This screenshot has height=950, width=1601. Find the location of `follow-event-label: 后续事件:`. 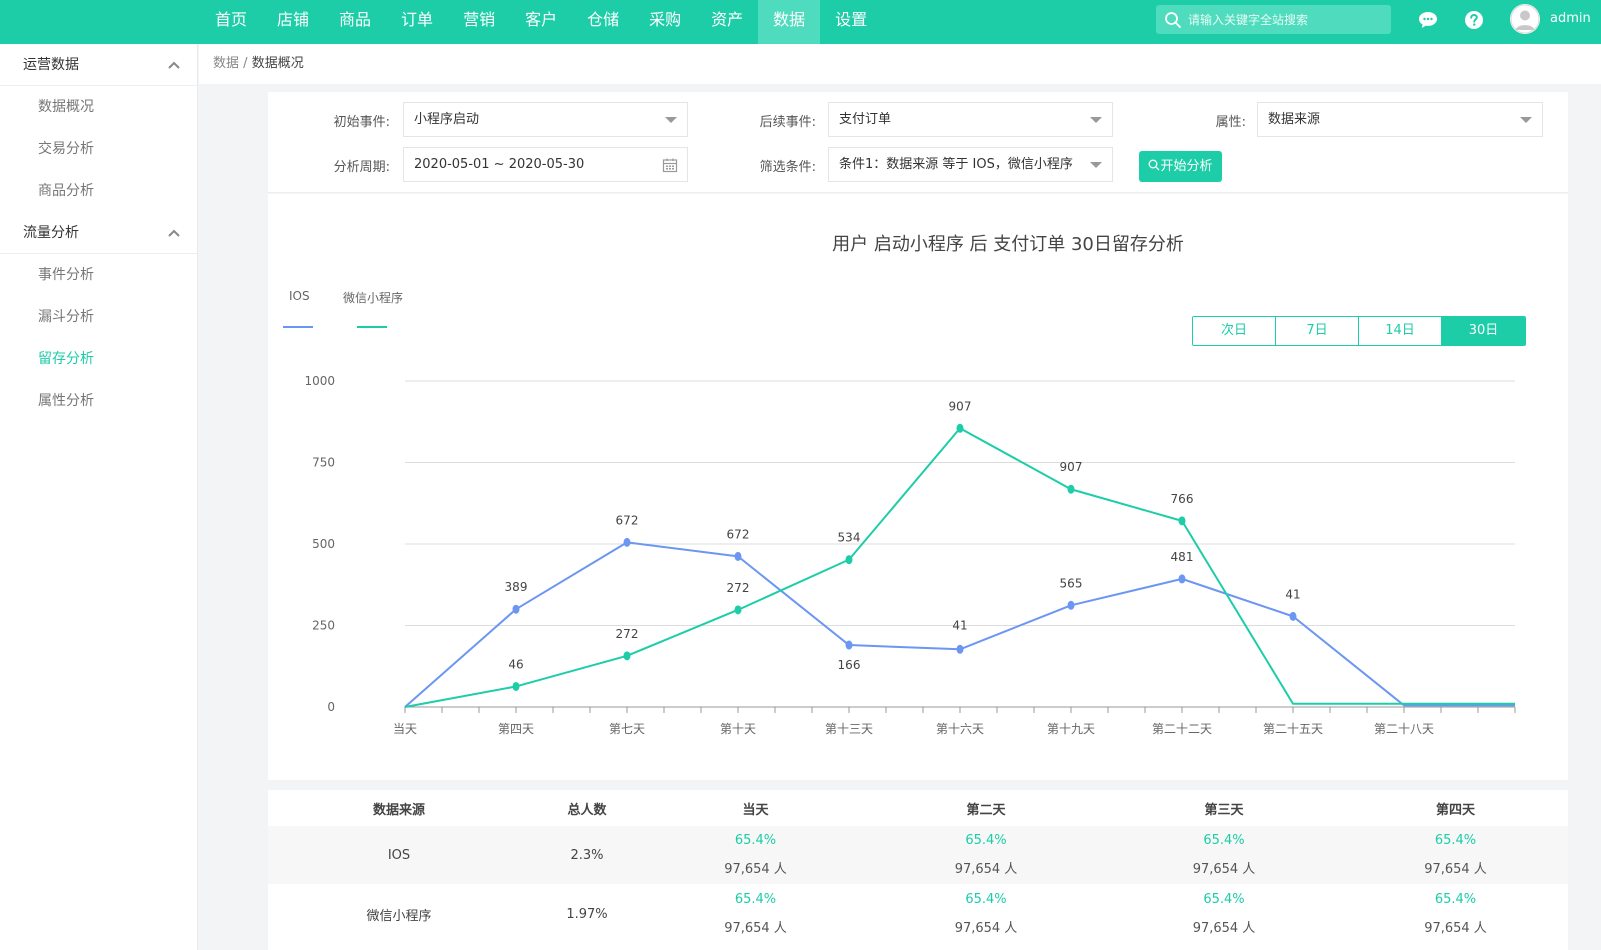

follow-event-label: 后续事件: is located at coordinates (787, 122).